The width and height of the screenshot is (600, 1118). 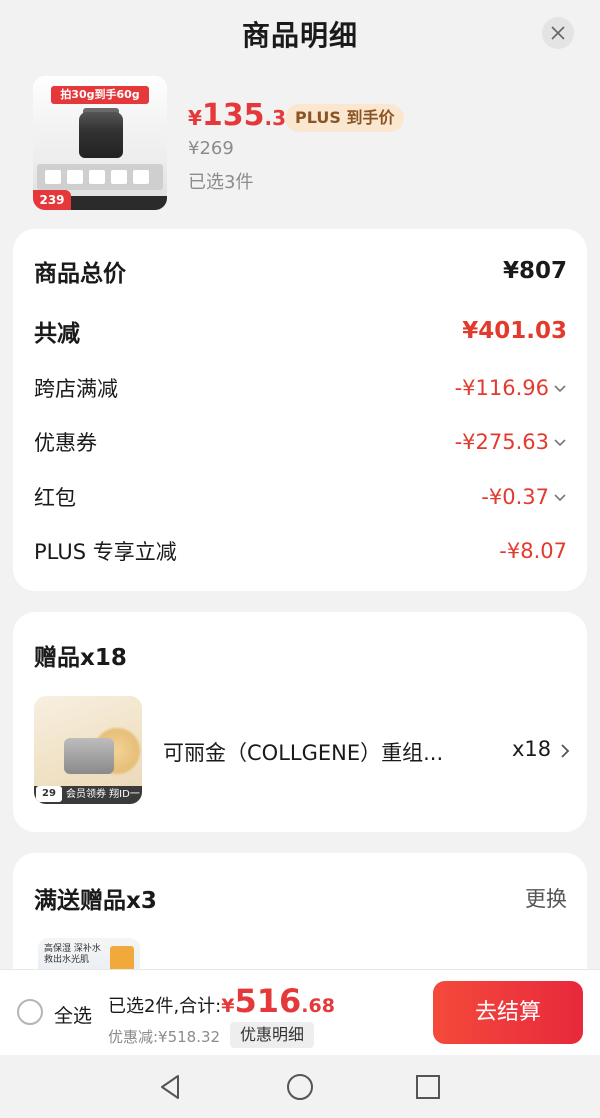 What do you see at coordinates (428, 1087) in the screenshot?
I see `recent-apps-icon` at bounding box center [428, 1087].